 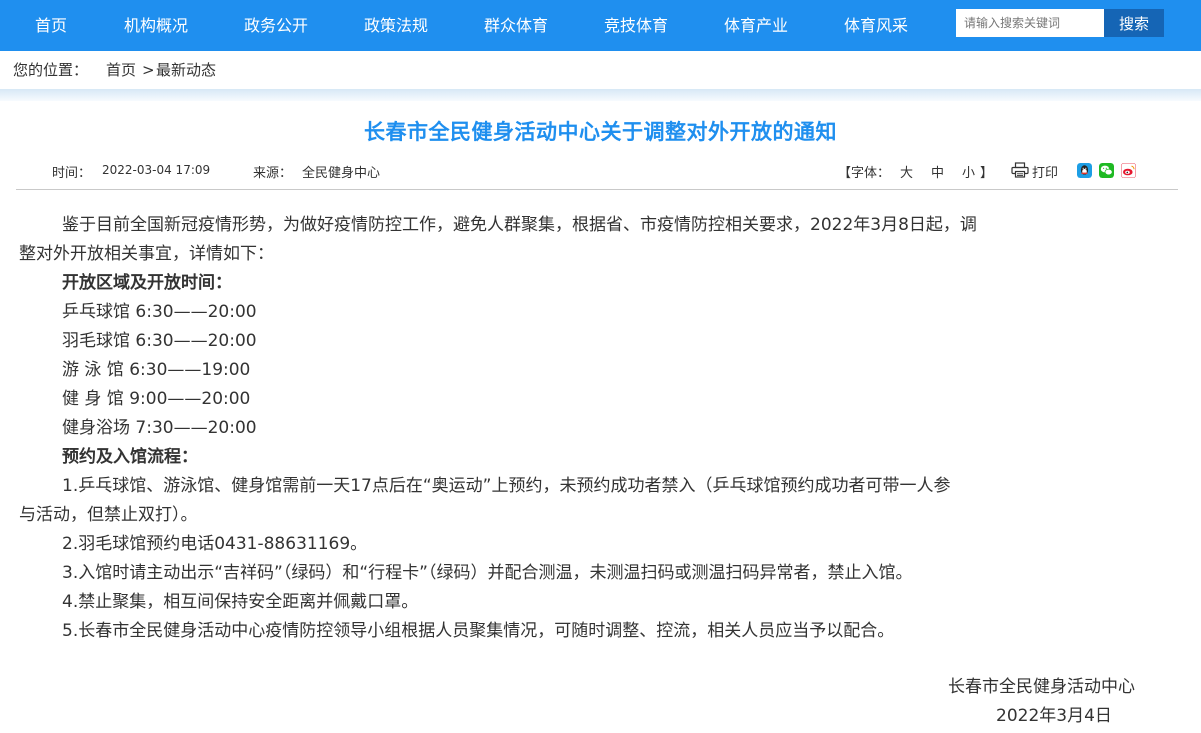 What do you see at coordinates (156, 399) in the screenshot?
I see `hours-item: 健 身 馆 9:00——20:00` at bounding box center [156, 399].